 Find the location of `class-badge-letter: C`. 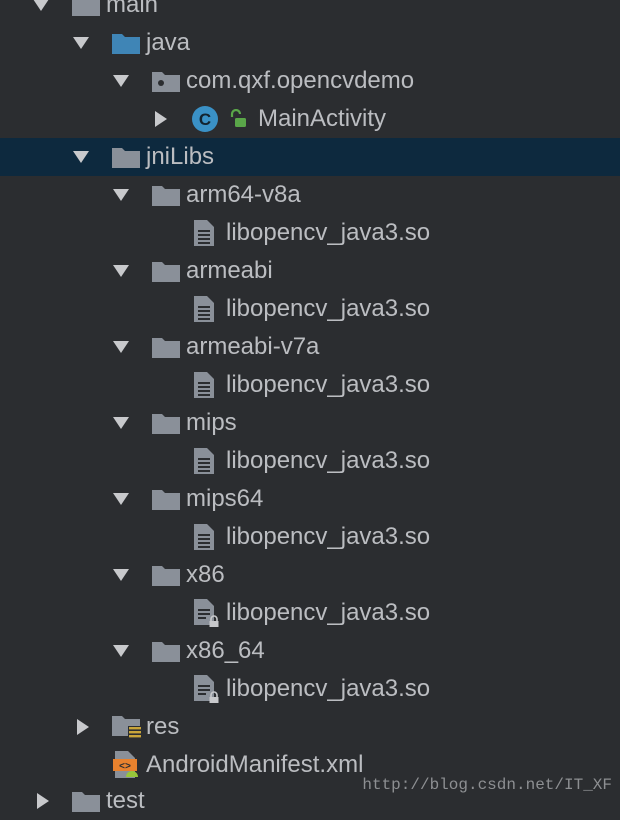

class-badge-letter: C is located at coordinates (205, 119).